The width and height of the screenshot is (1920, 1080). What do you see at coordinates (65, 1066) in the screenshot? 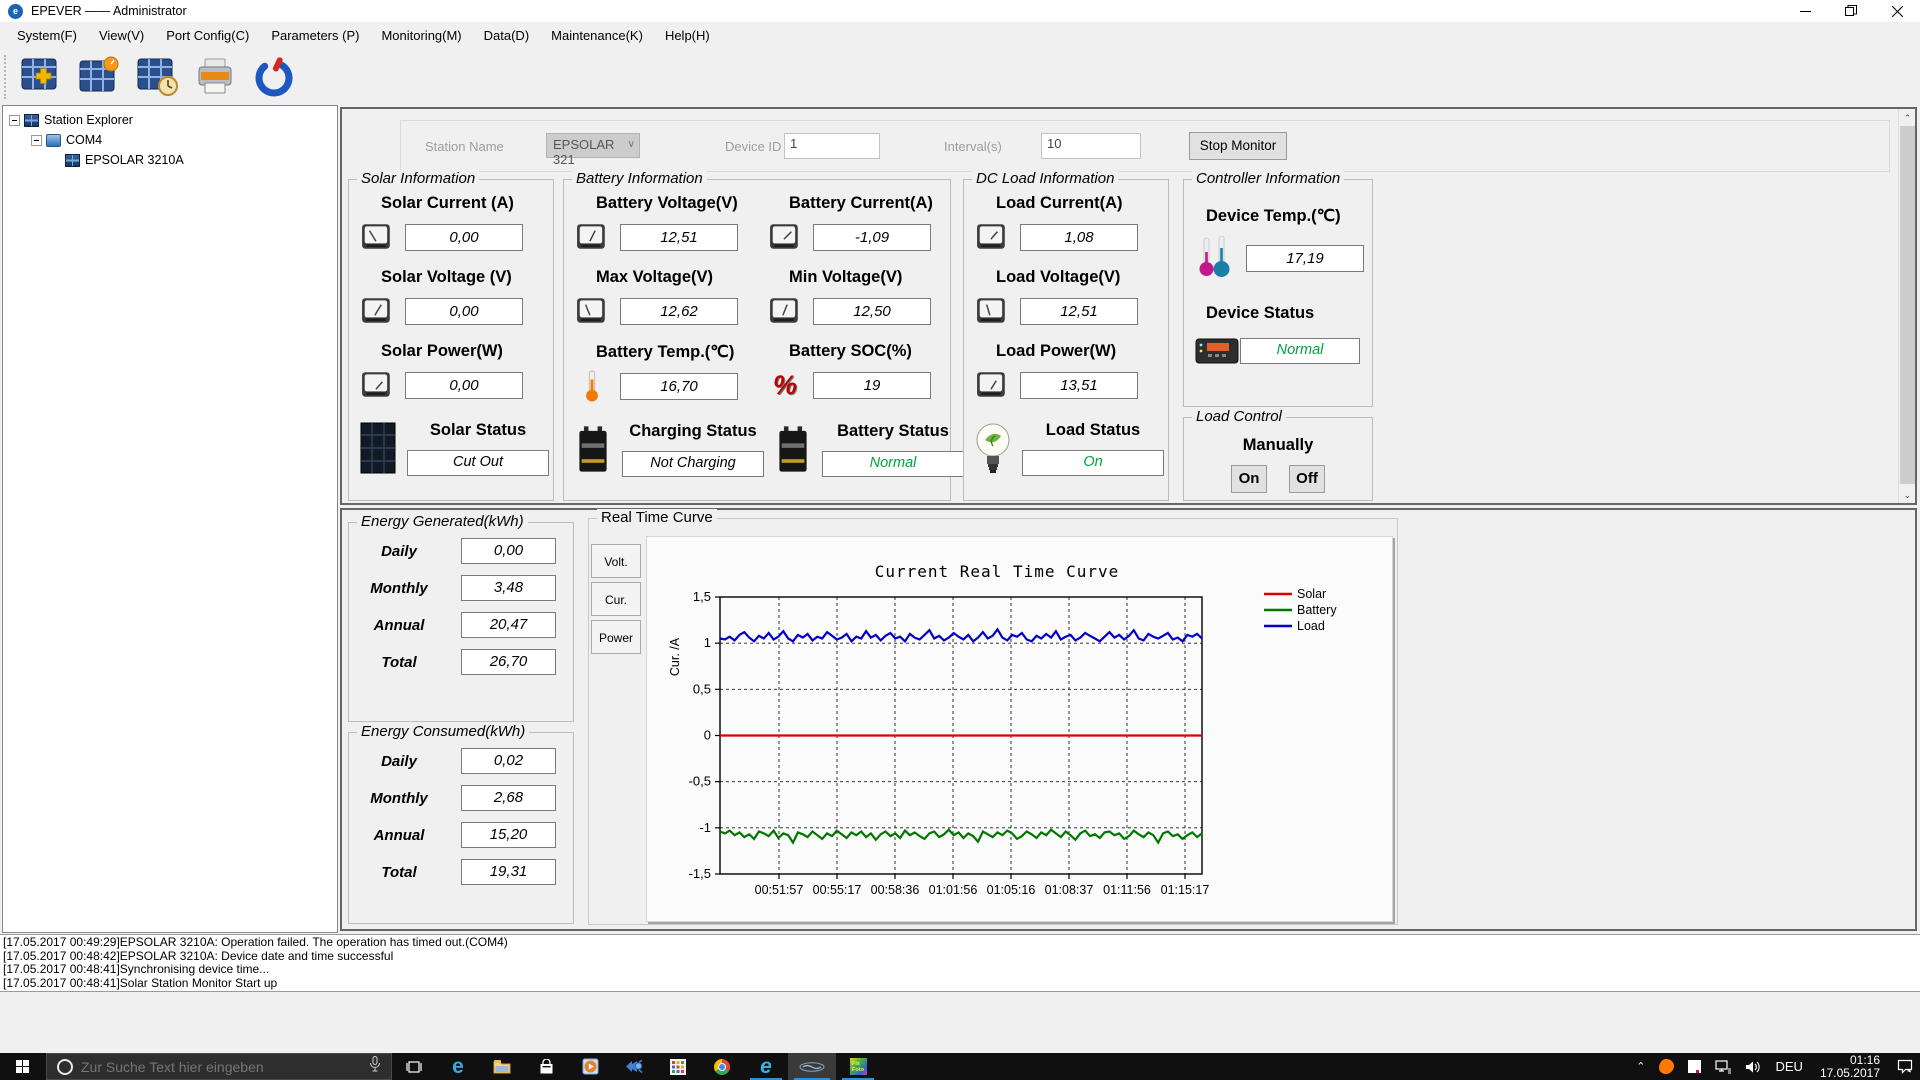
I see `cortana-icon` at bounding box center [65, 1066].